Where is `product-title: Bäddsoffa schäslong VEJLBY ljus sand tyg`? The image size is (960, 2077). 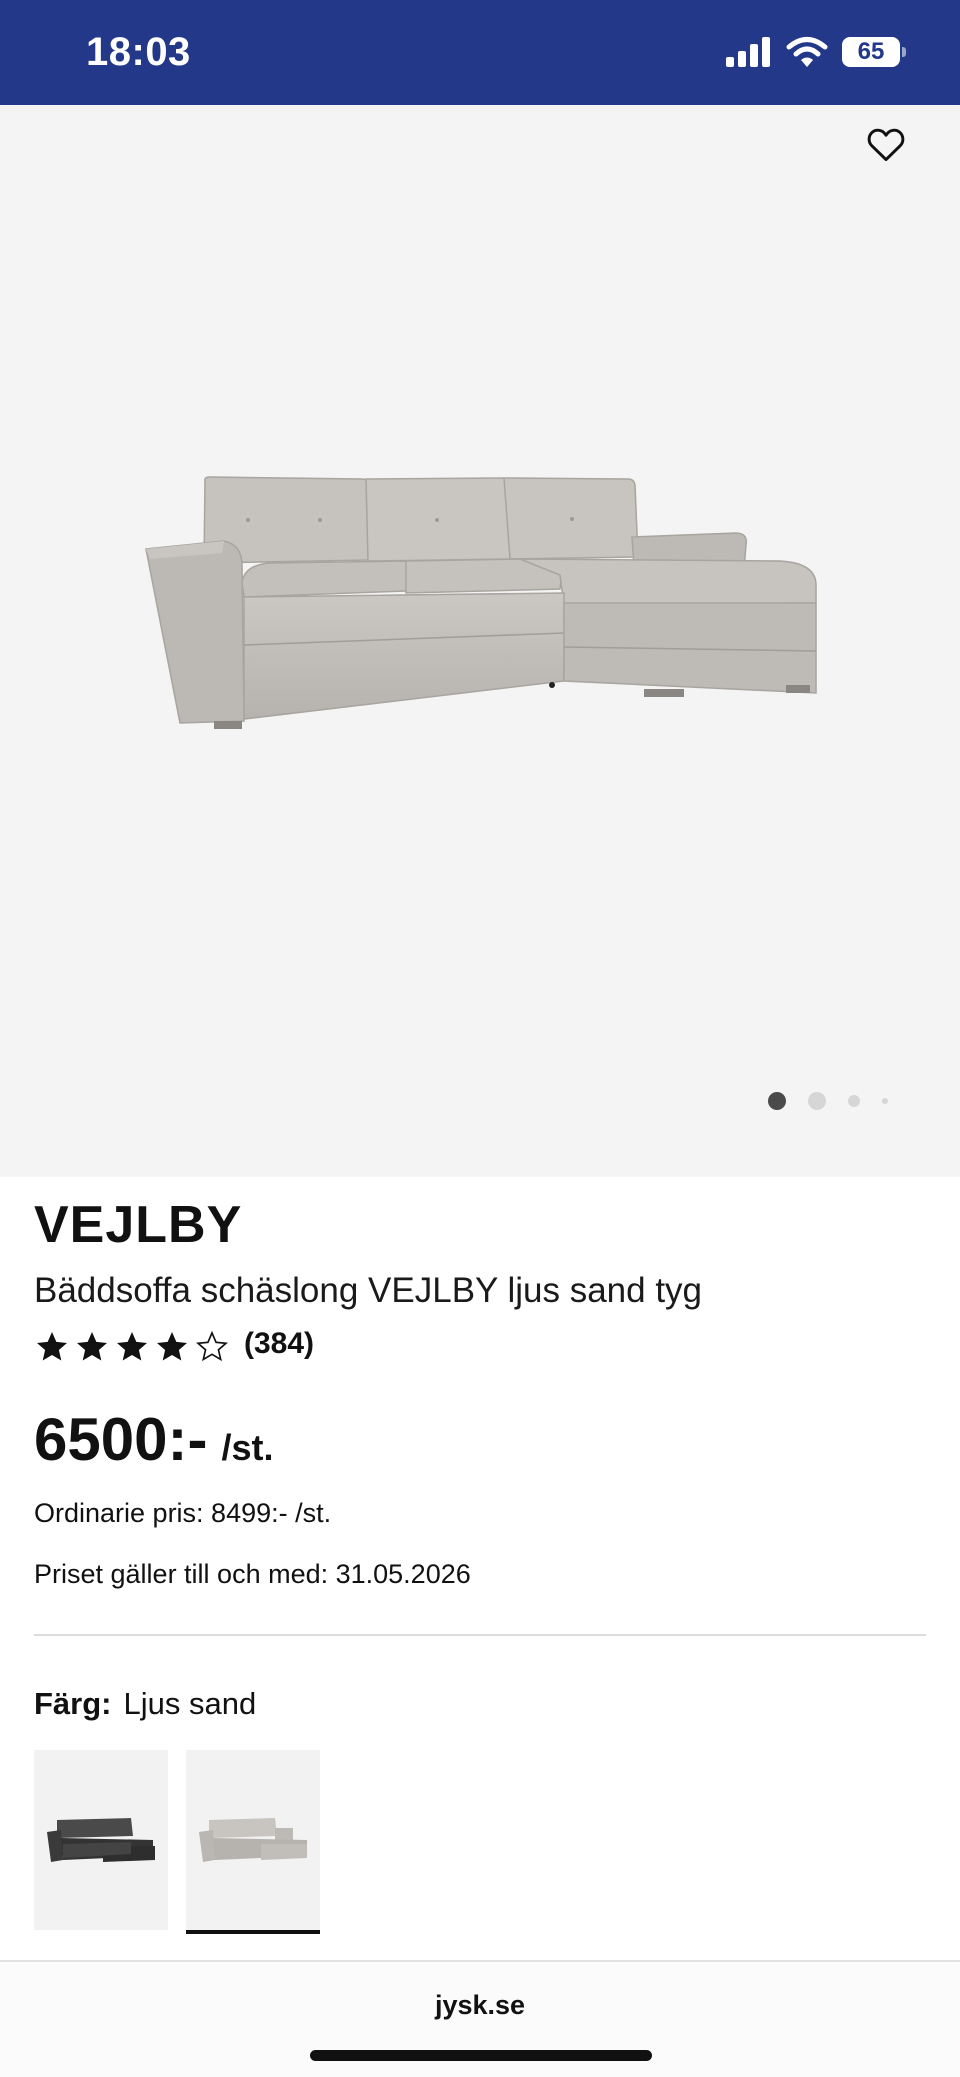 product-title: Bäddsoffa schäslong VEJLBY ljus sand tyg is located at coordinates (368, 1290).